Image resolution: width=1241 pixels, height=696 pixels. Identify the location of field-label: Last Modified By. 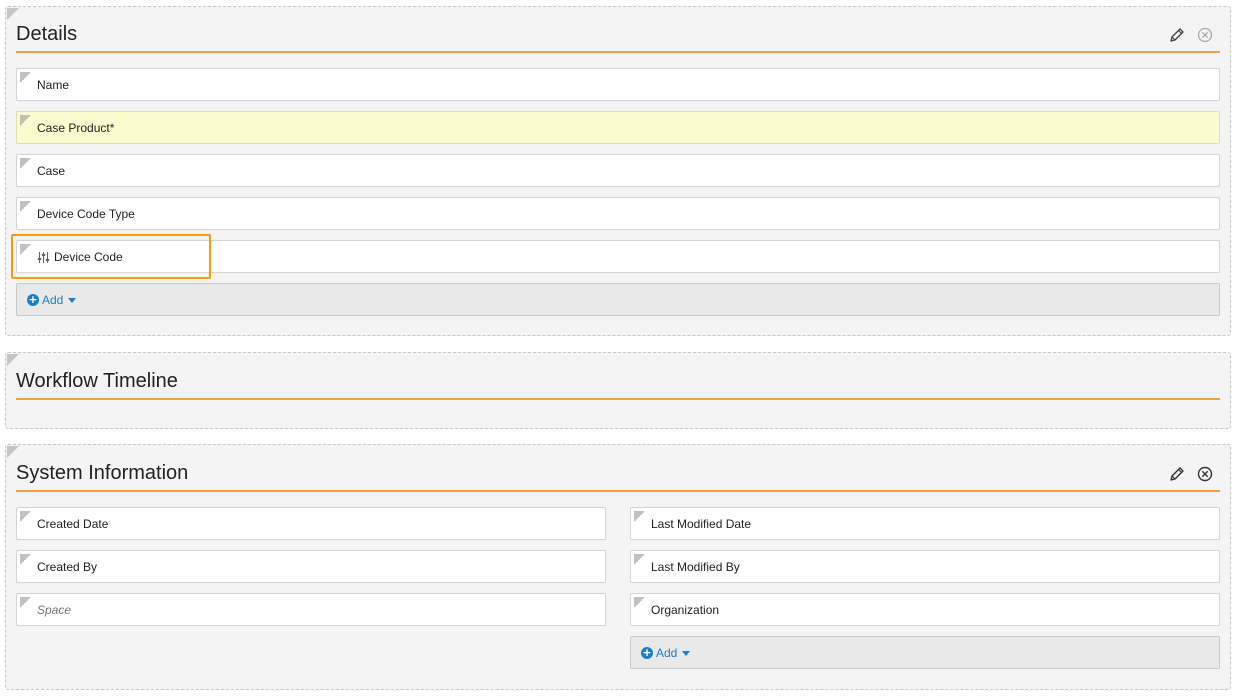
(695, 567).